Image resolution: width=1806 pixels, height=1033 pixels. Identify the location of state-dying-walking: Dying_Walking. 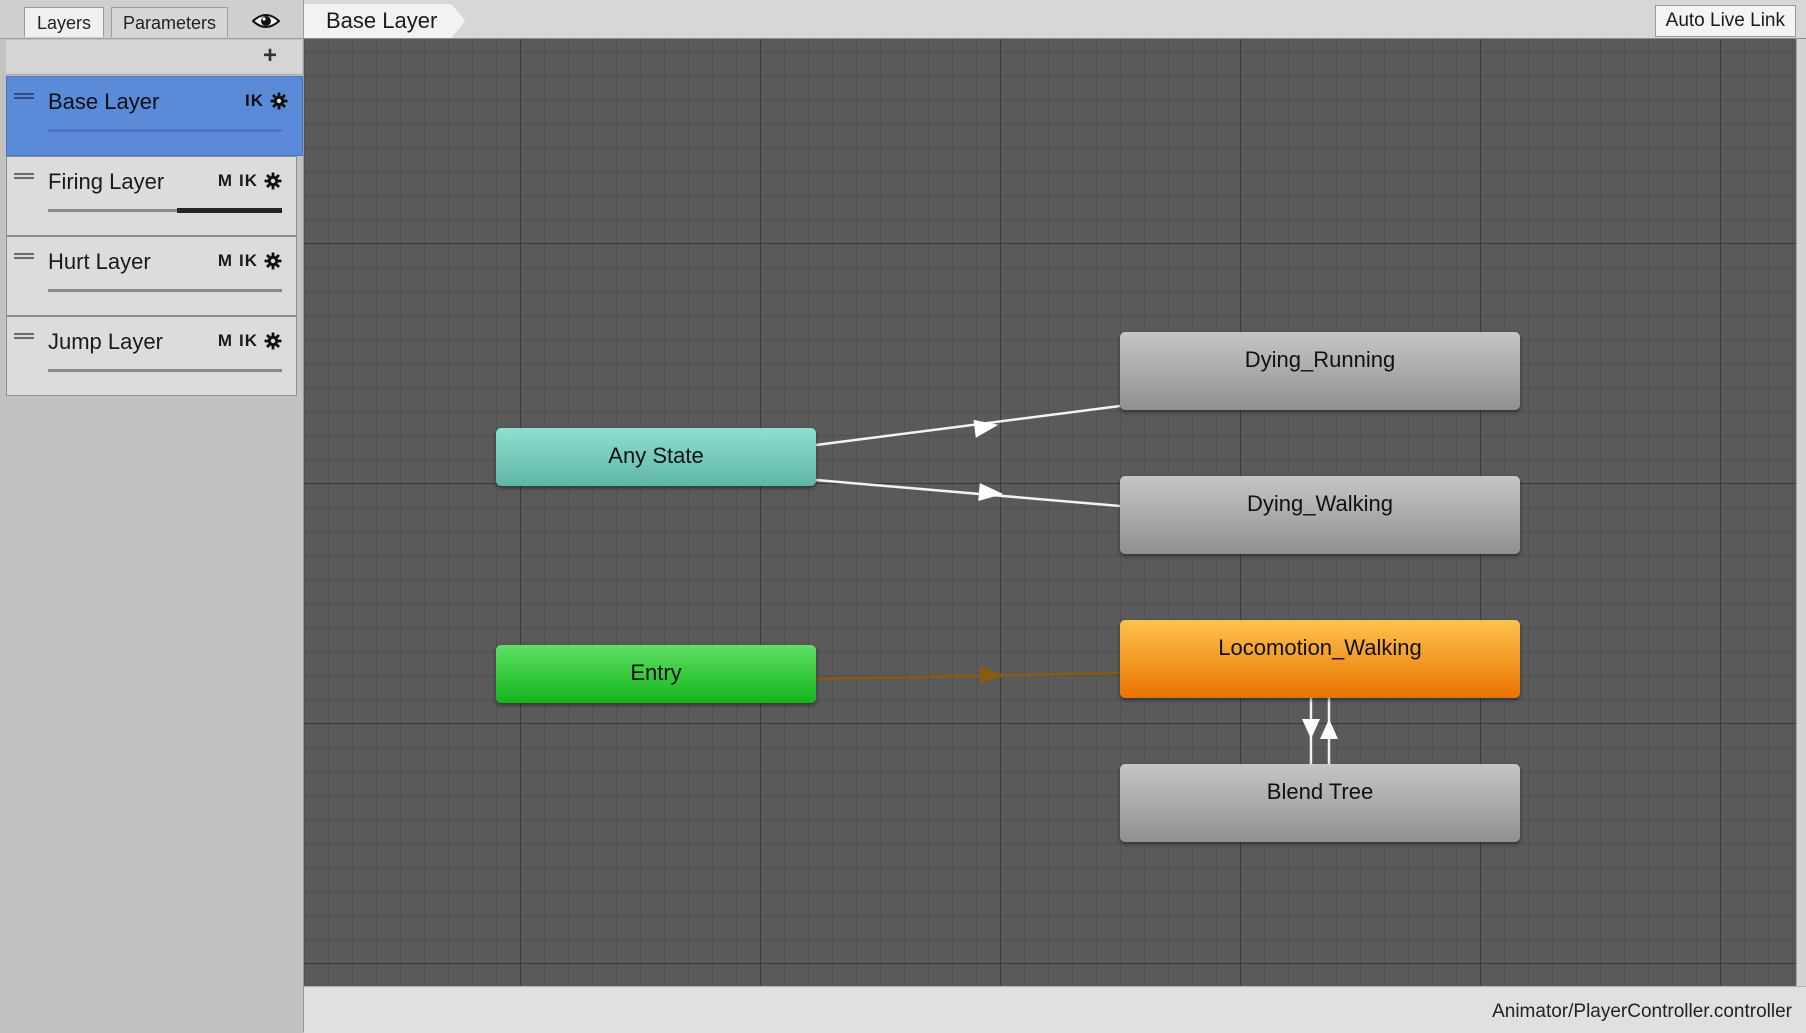
(1320, 515).